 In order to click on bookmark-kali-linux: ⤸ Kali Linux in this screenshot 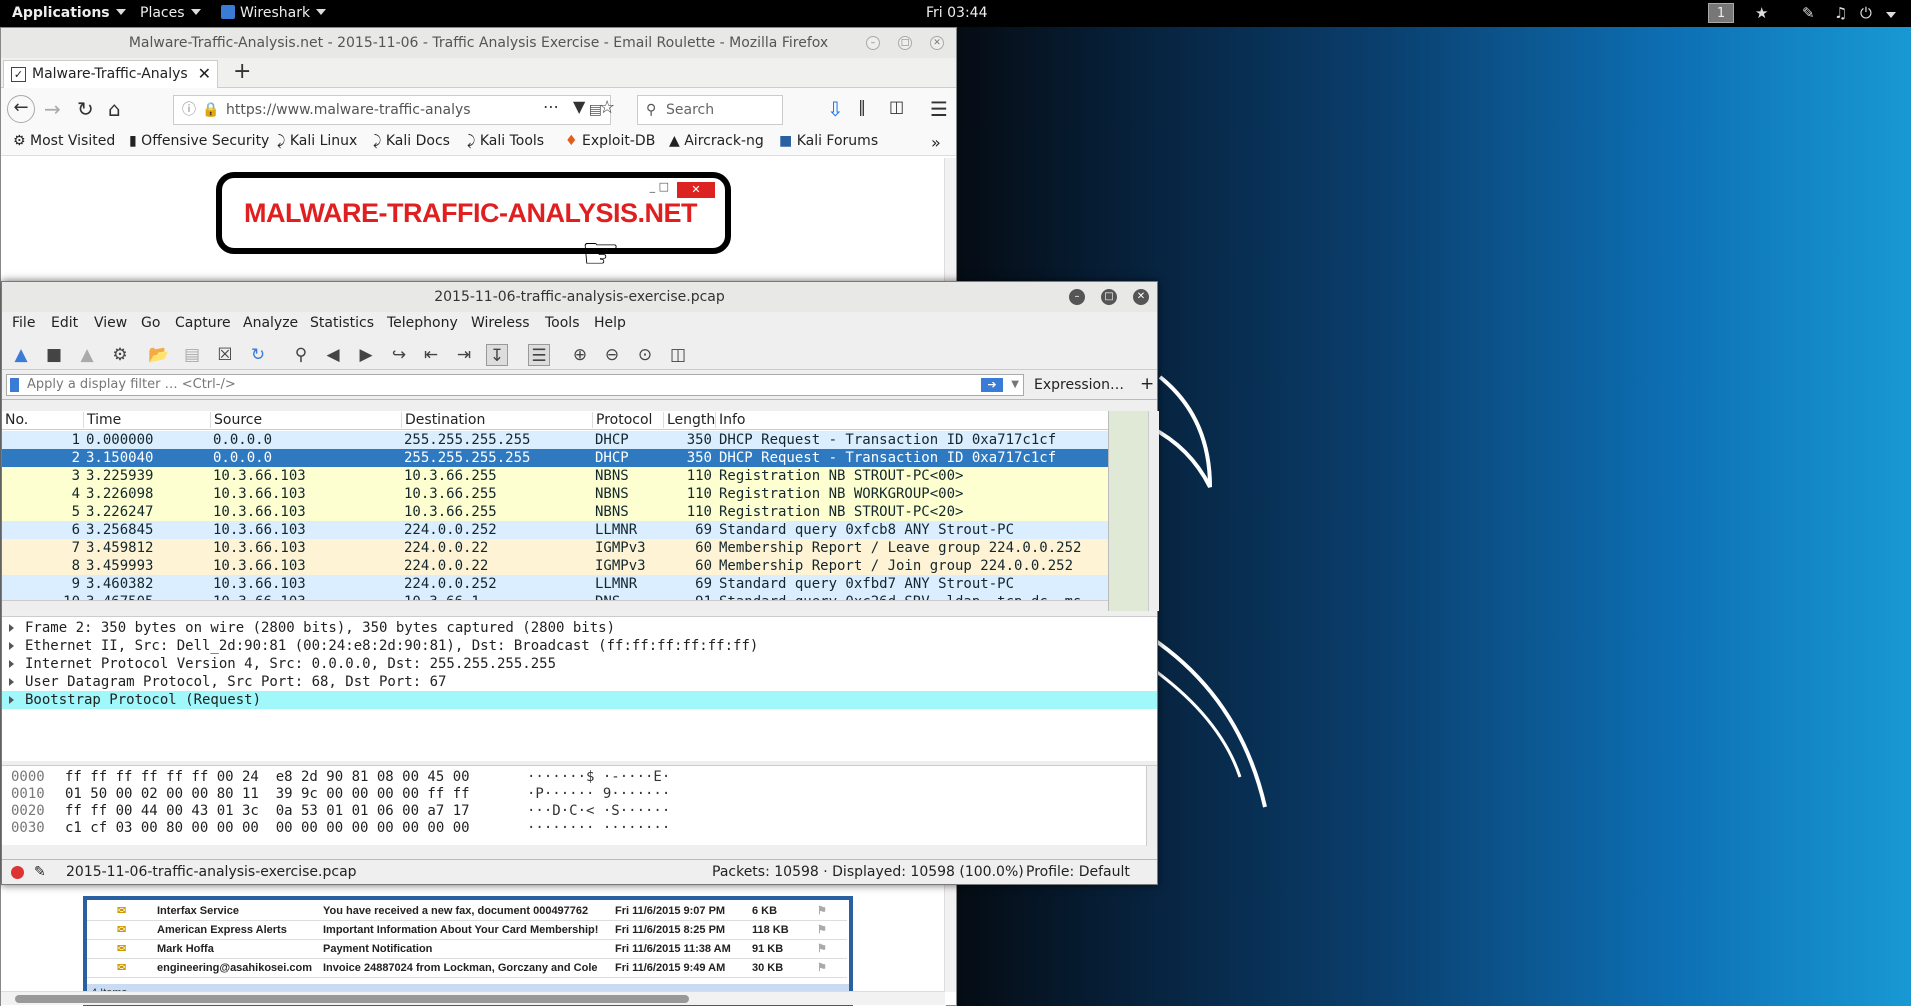, I will do `click(317, 141)`.